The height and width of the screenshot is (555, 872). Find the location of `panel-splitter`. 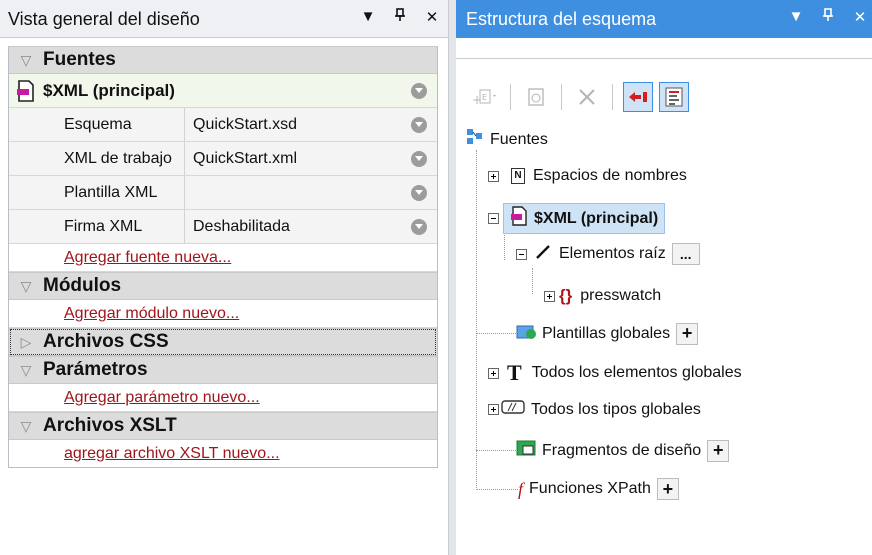

panel-splitter is located at coordinates (452, 277).